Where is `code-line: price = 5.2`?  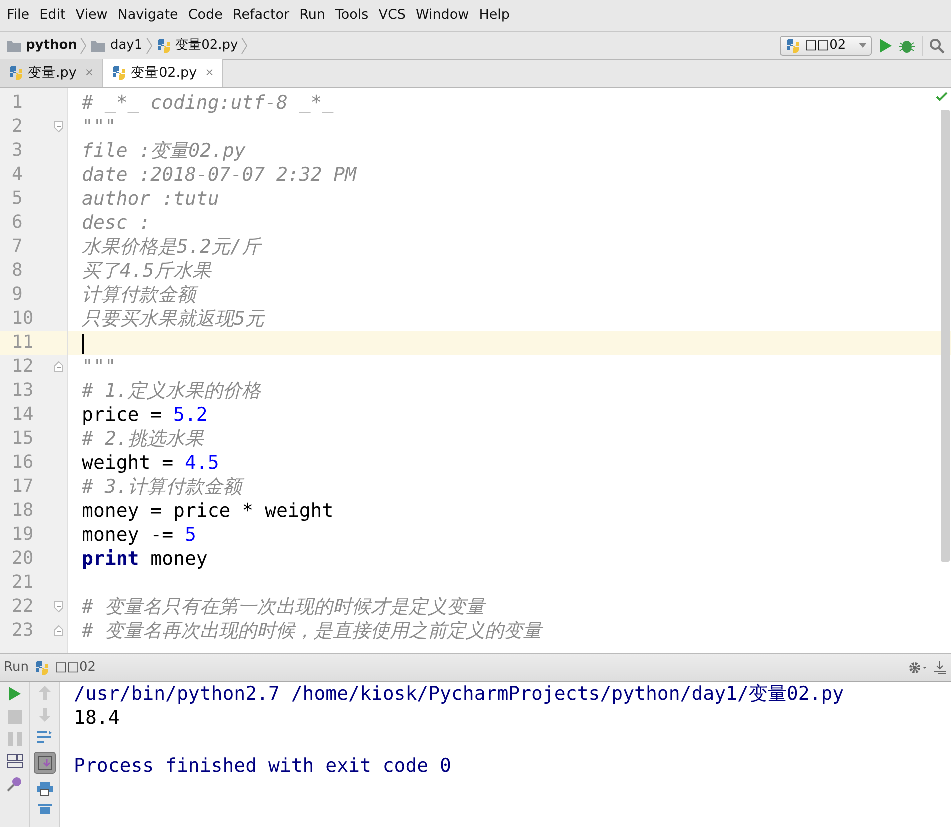 code-line: price = 5.2 is located at coordinates (145, 415).